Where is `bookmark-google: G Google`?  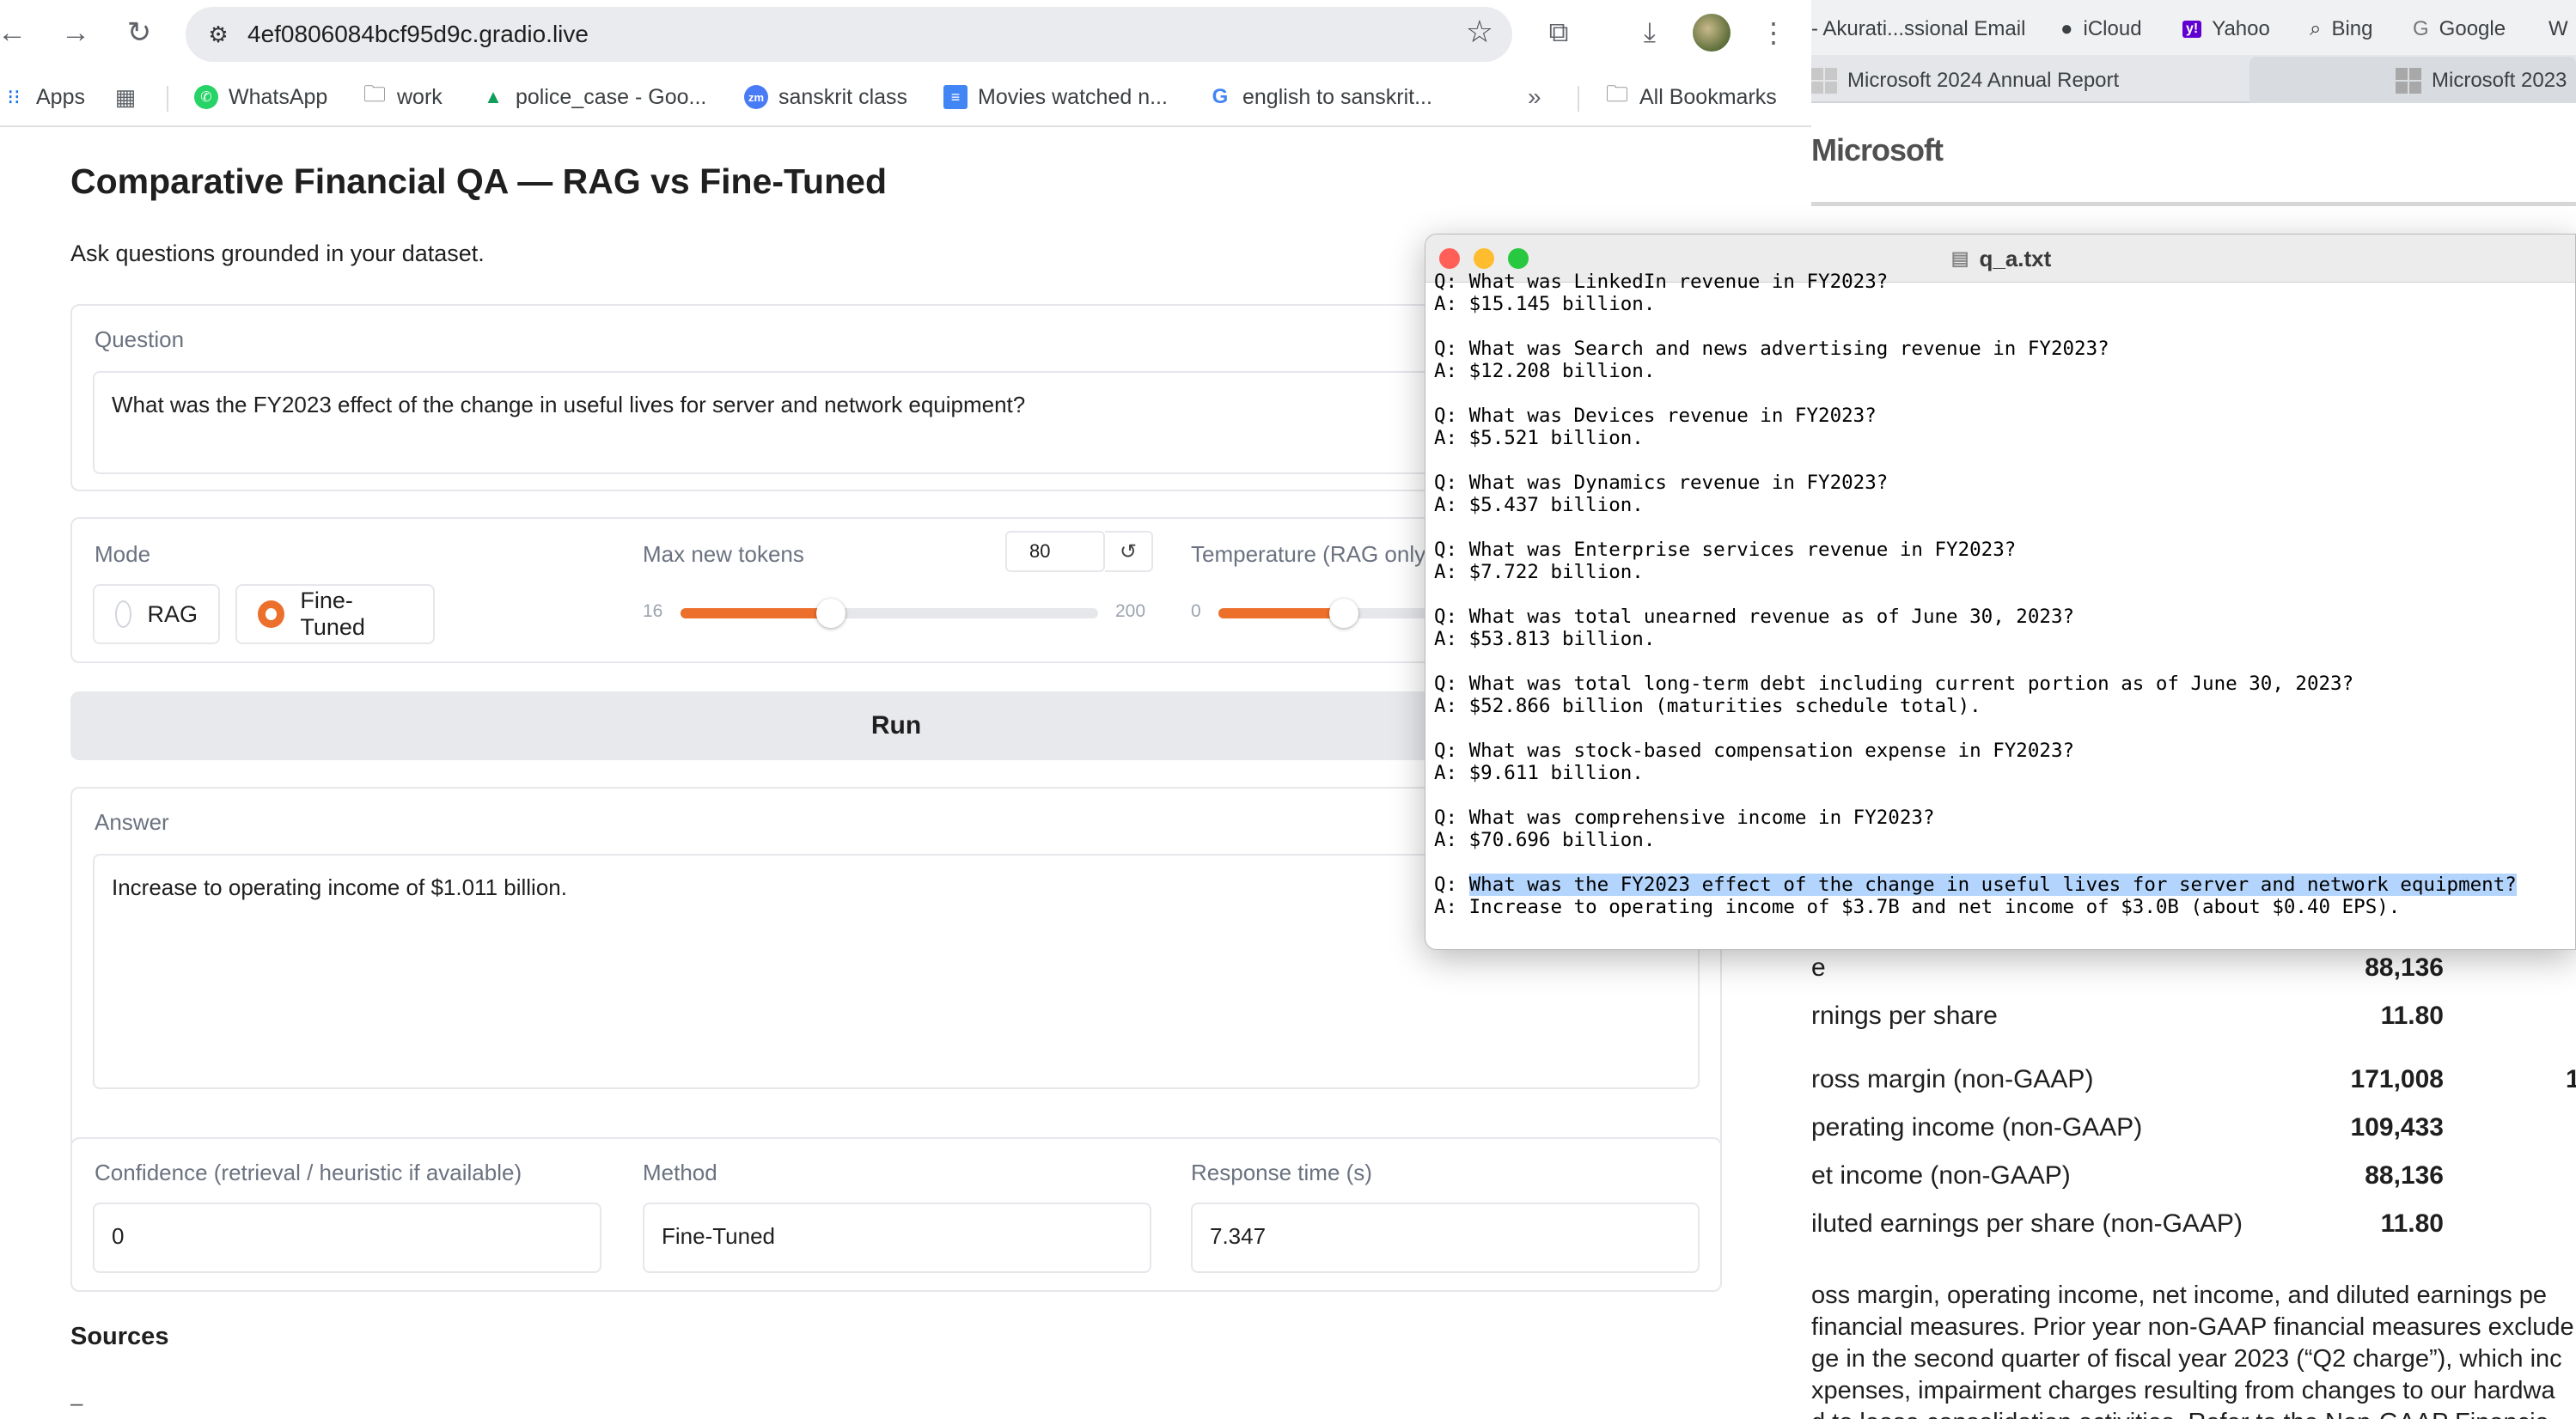 bookmark-google: G Google is located at coordinates (2459, 29).